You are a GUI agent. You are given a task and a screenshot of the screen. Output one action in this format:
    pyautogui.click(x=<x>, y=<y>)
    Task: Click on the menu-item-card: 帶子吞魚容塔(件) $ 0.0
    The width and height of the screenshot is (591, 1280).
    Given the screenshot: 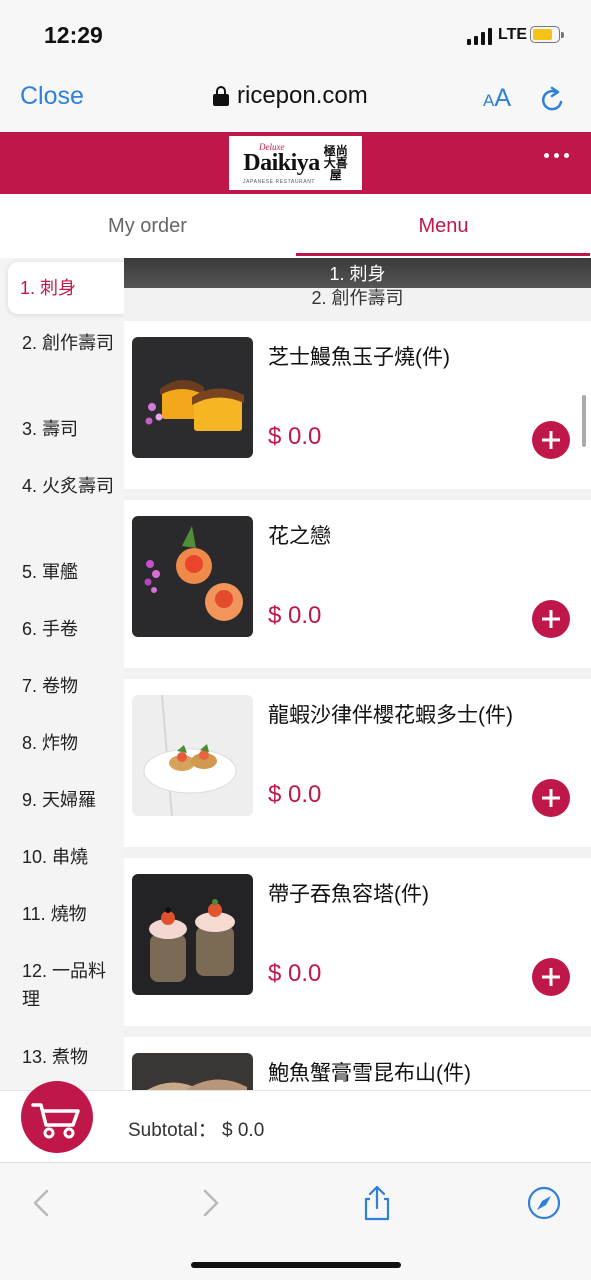 What is the action you would take?
    pyautogui.click(x=357, y=942)
    